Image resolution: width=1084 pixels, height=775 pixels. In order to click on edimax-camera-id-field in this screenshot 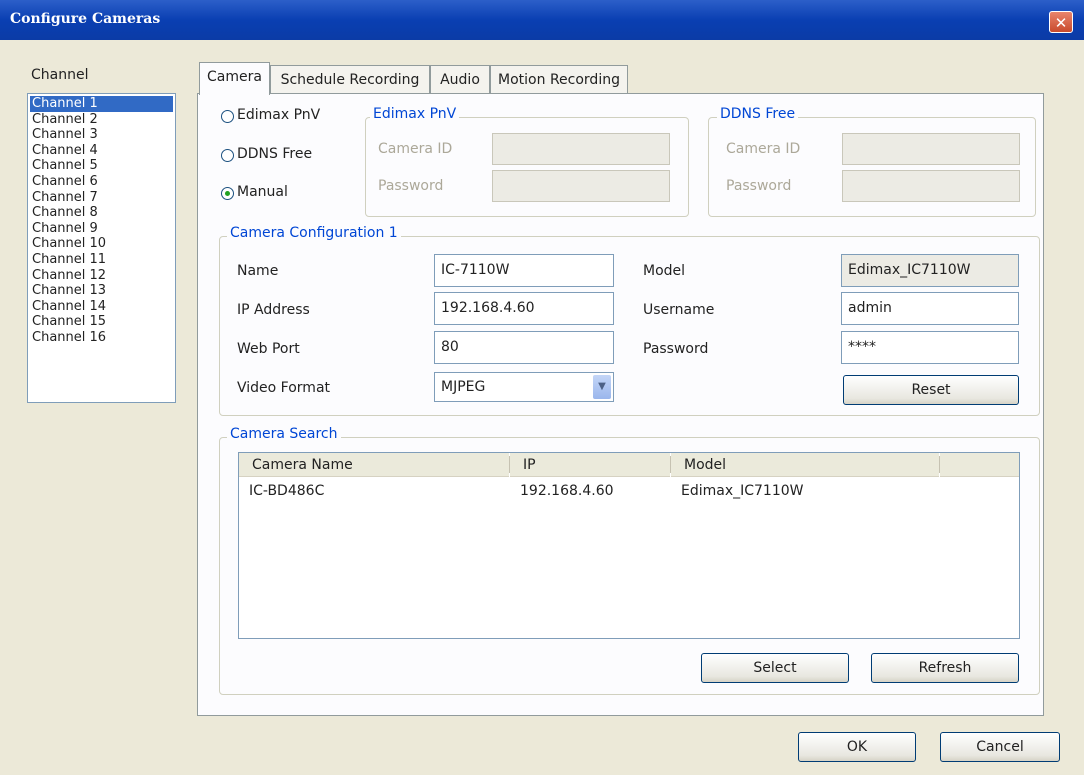, I will do `click(581, 149)`.